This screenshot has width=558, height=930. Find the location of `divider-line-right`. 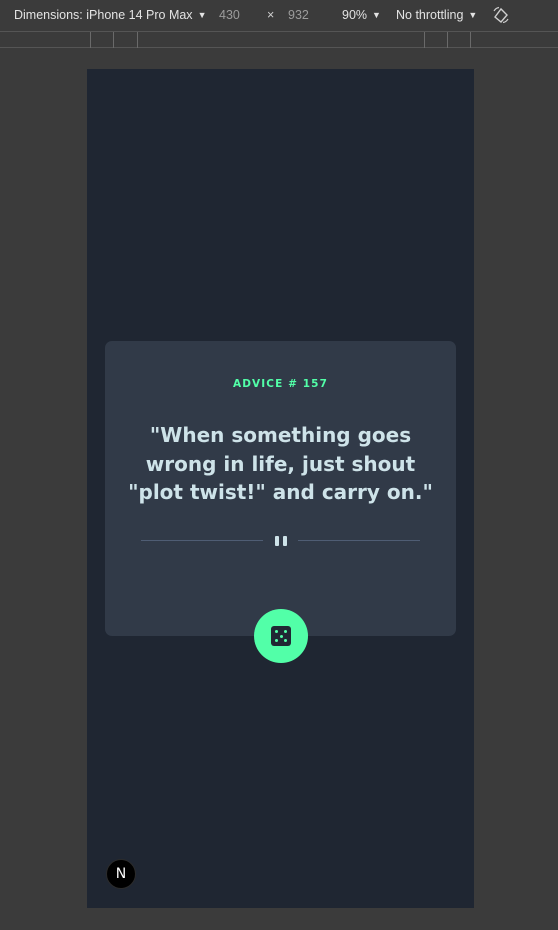

divider-line-right is located at coordinates (359, 540).